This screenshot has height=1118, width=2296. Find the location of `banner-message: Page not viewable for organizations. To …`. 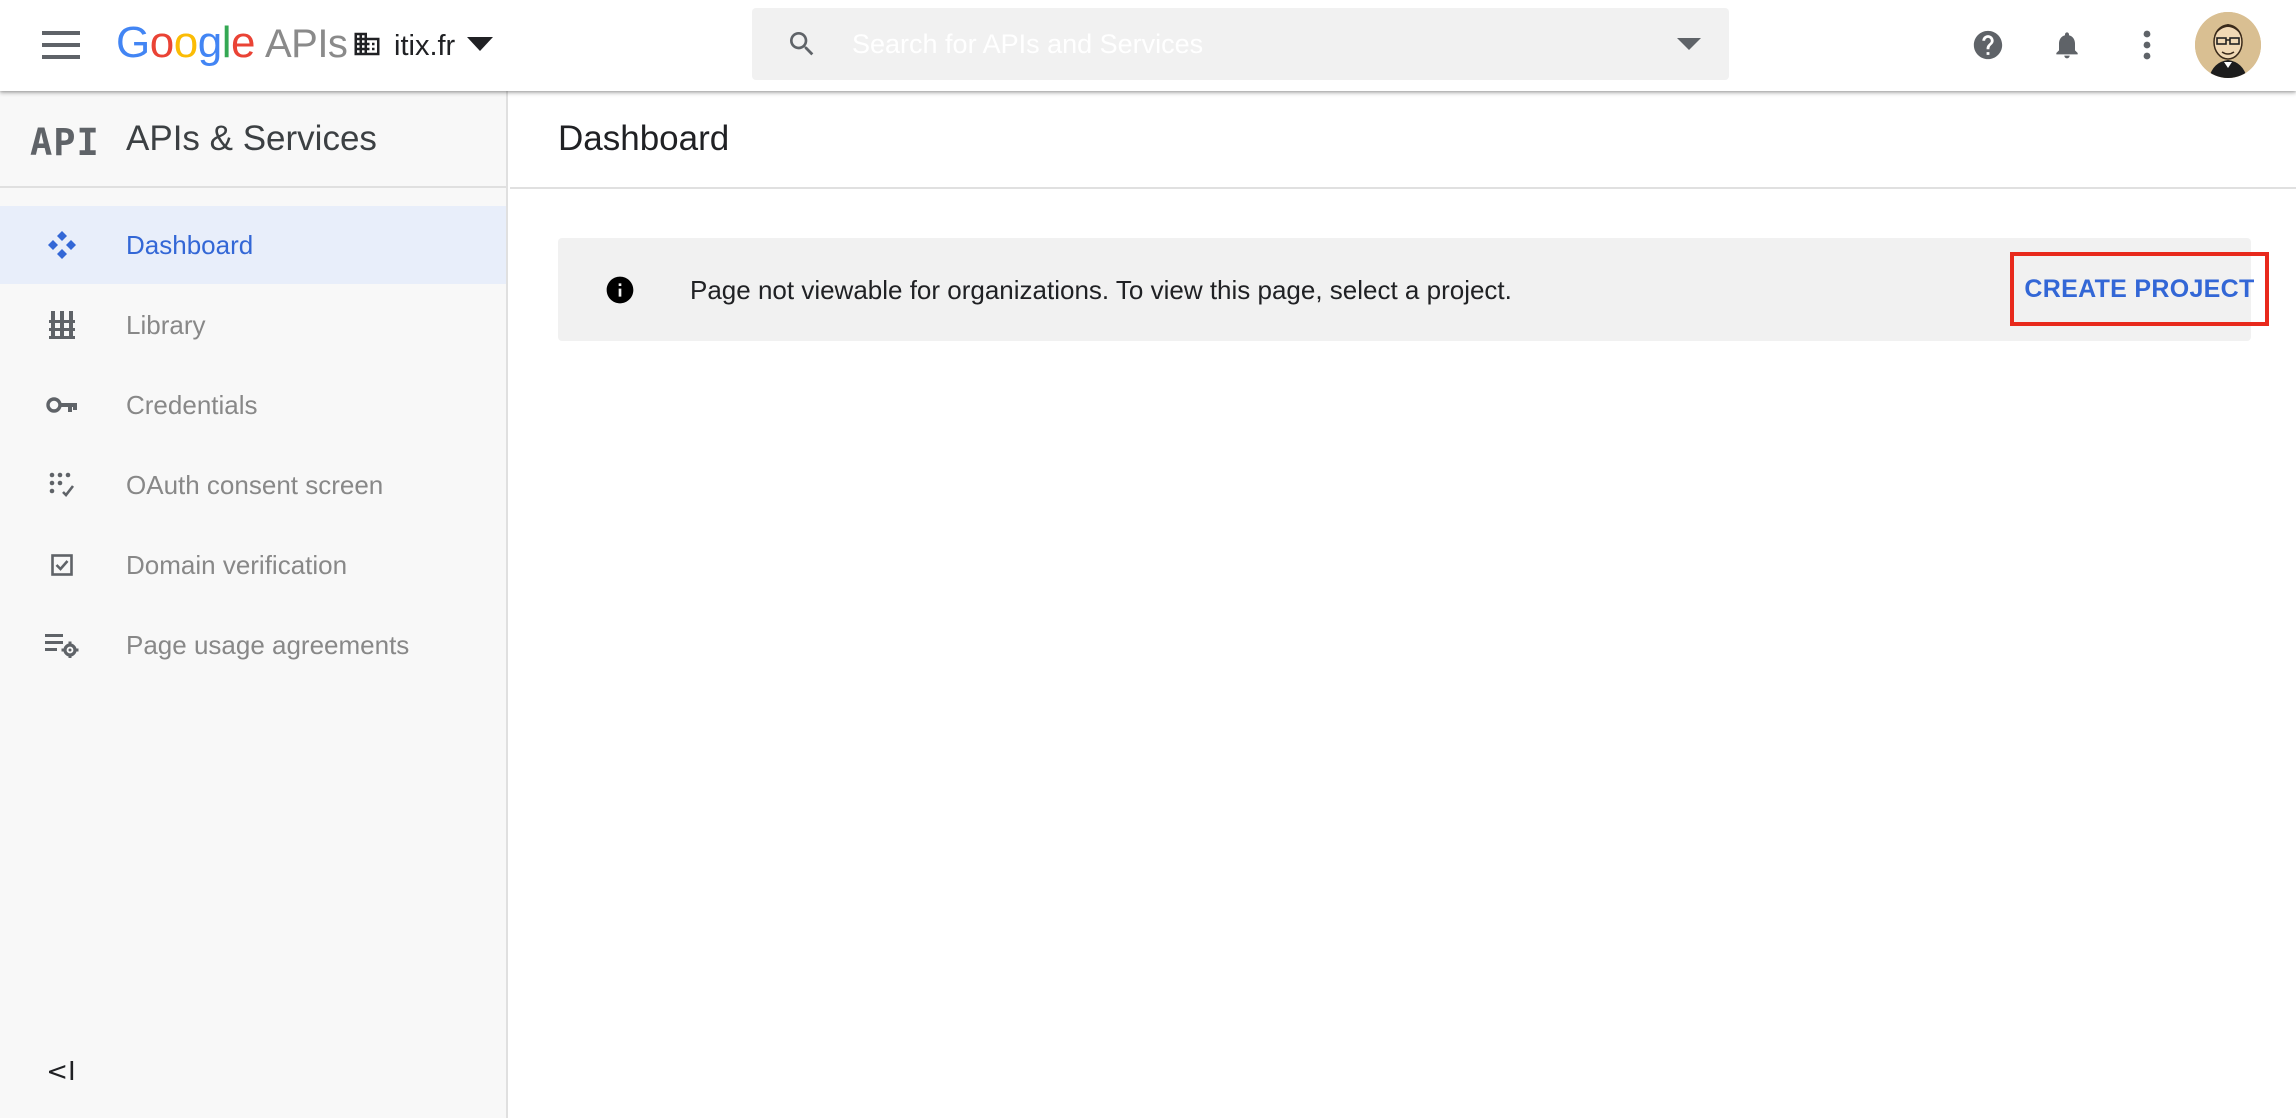

banner-message: Page not viewable for organizations. To … is located at coordinates (1101, 290).